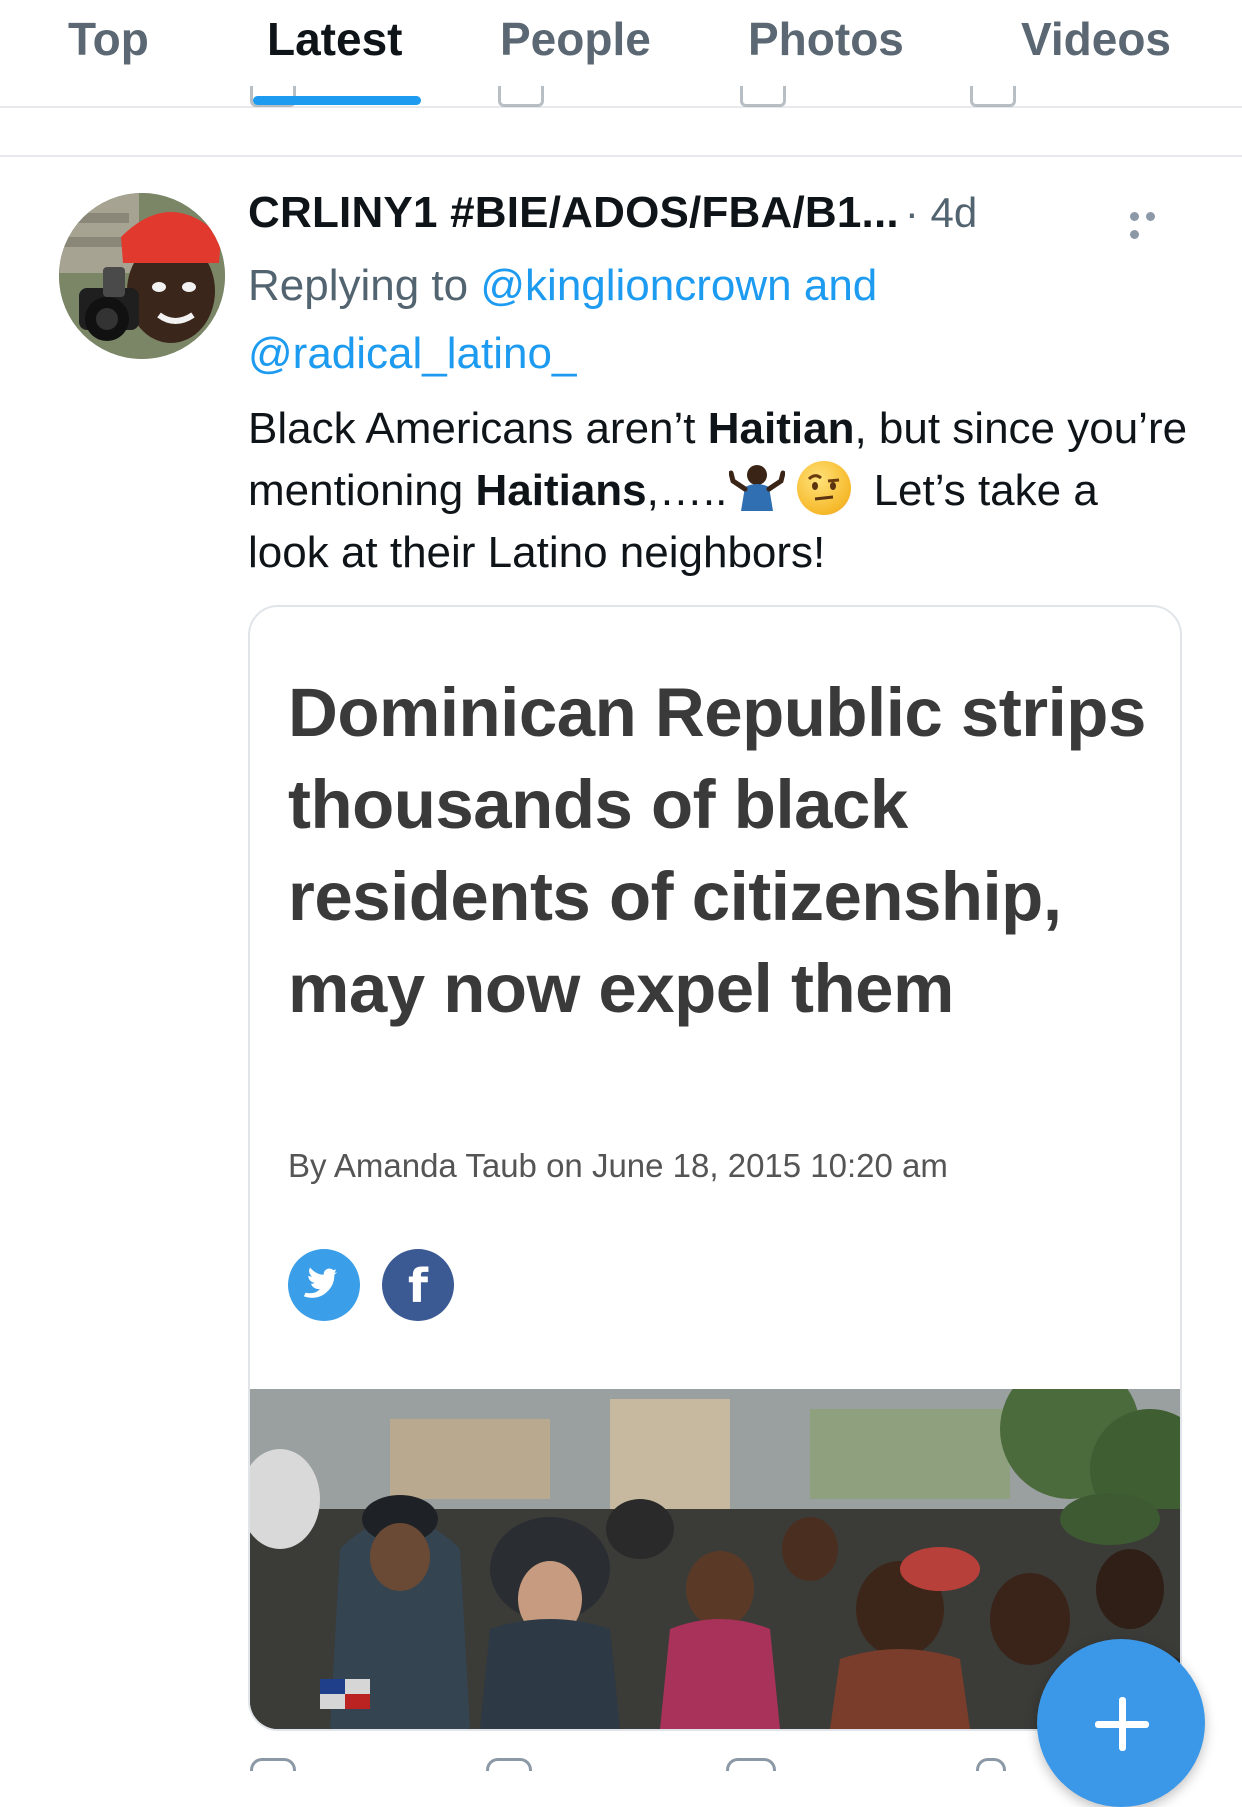 Image resolution: width=1242 pixels, height=1807 pixels. Describe the element at coordinates (337, 100) in the screenshot. I see `active-tab-indicator` at that location.